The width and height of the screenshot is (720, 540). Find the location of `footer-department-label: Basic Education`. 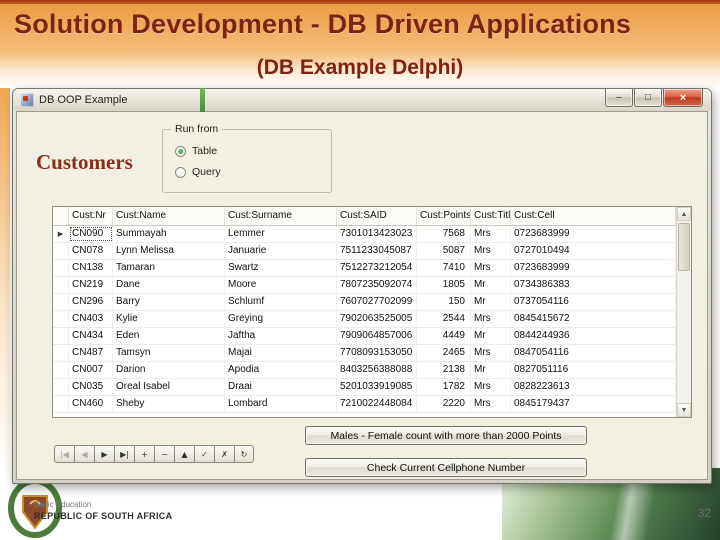

footer-department-label: Basic Education is located at coordinates (63, 504).